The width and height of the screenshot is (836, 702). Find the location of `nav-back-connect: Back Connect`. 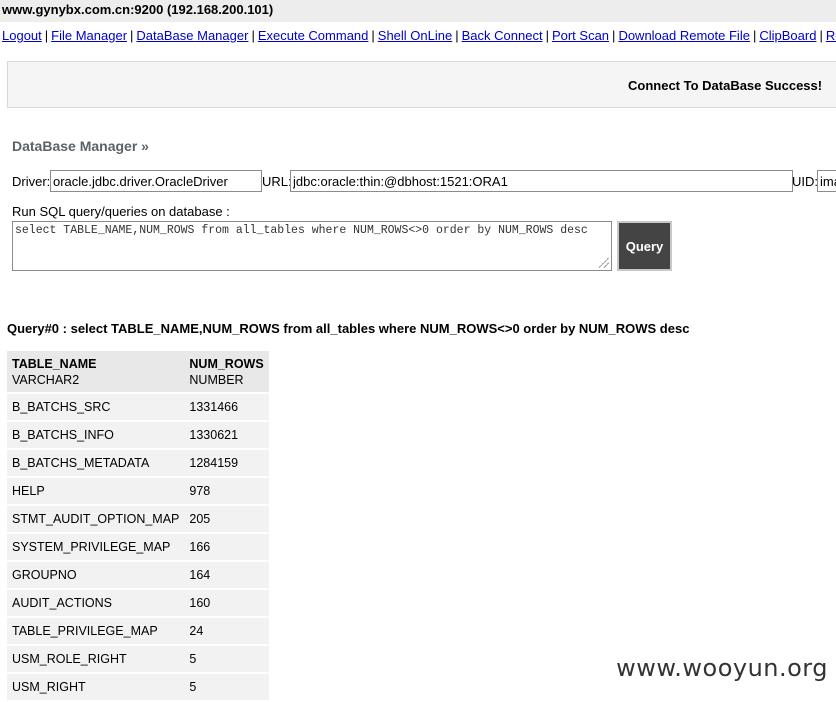

nav-back-connect: Back Connect is located at coordinates (502, 35).